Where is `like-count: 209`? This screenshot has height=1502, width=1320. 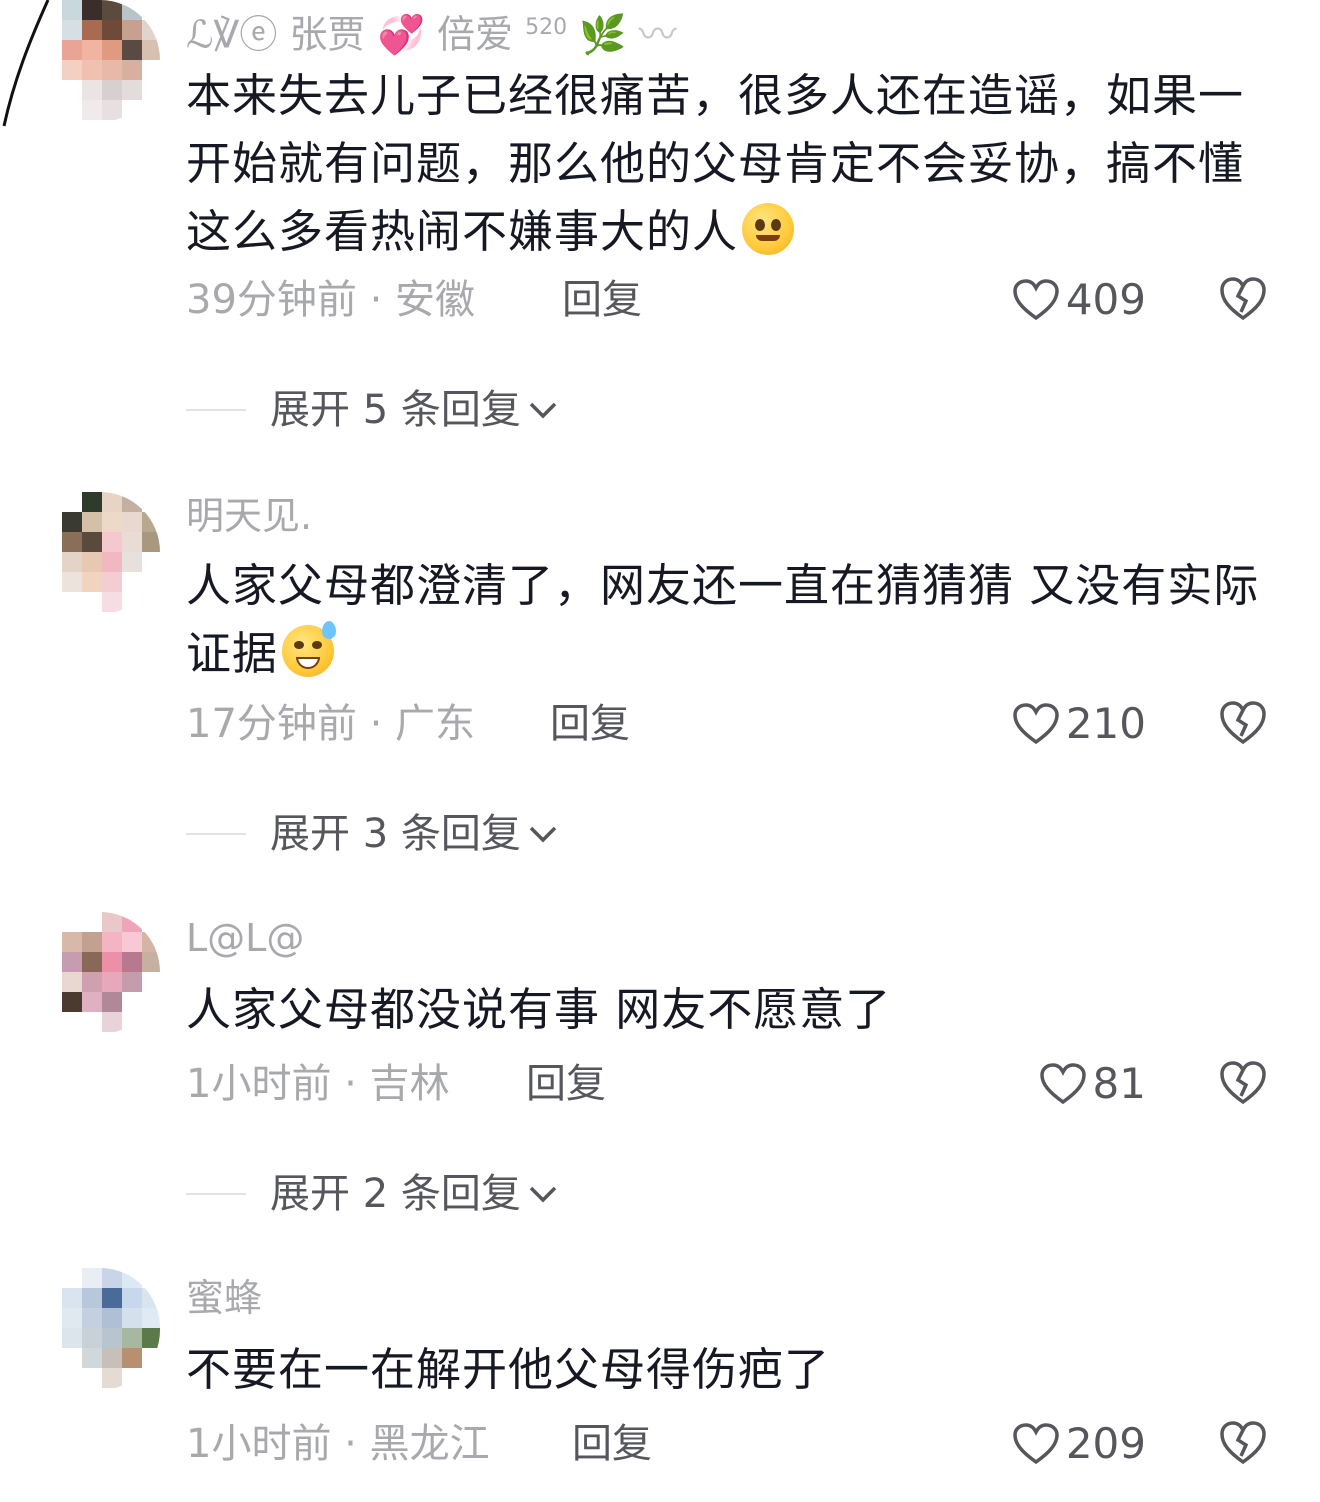
like-count: 209 is located at coordinates (1105, 1443).